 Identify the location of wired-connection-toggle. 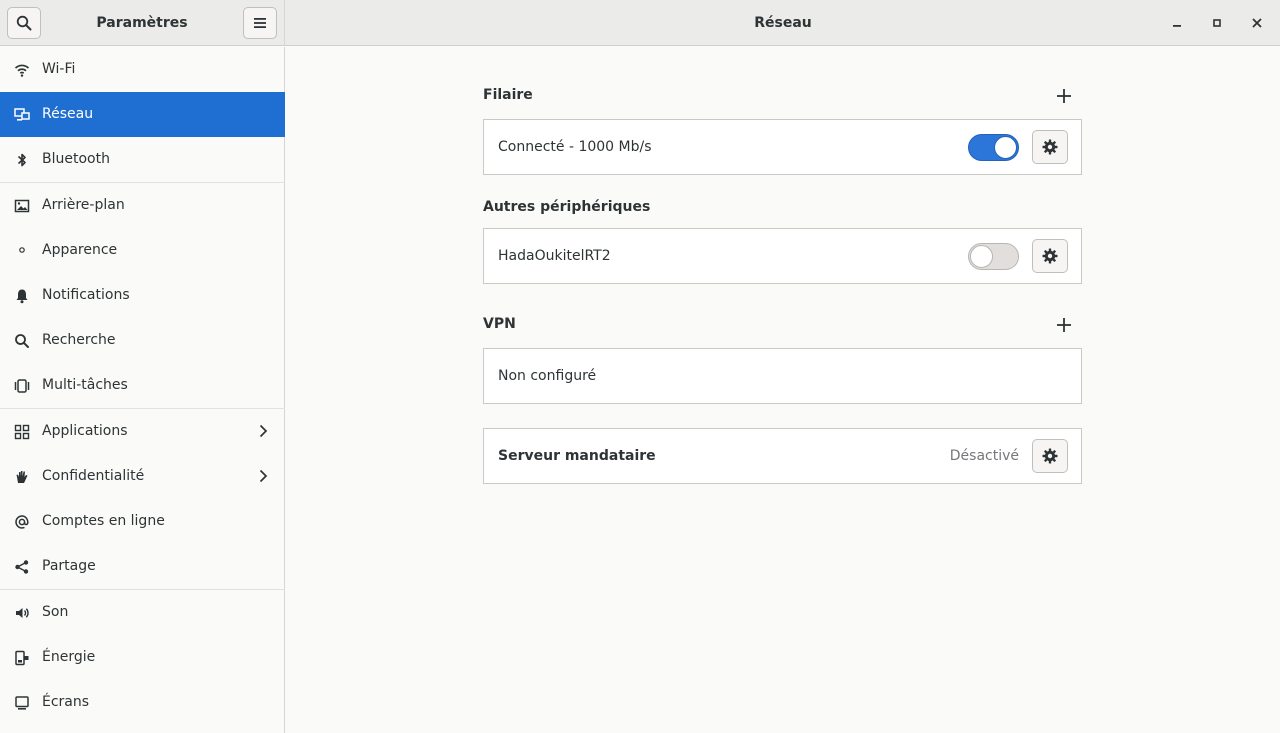
(993, 147).